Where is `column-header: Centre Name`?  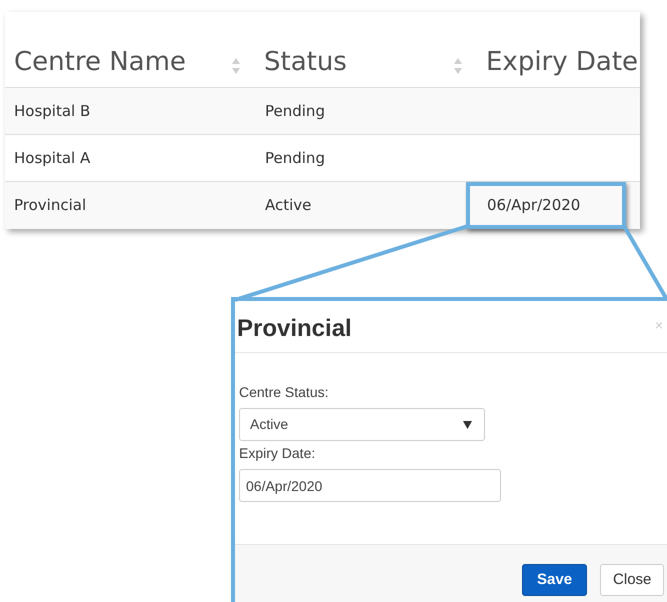 column-header: Centre Name is located at coordinates (100, 62).